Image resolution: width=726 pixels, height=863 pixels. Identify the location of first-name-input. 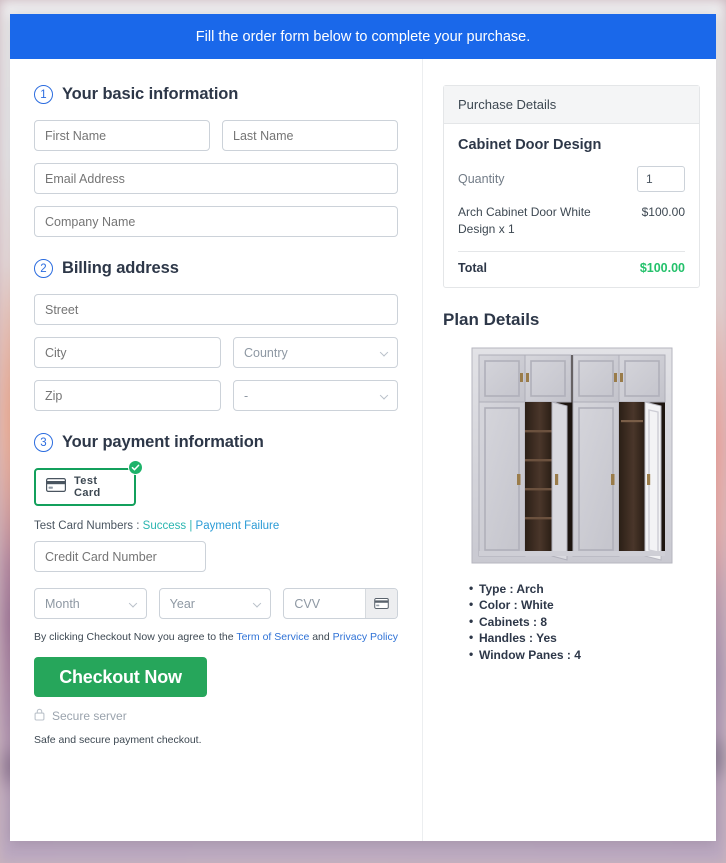
(122, 135).